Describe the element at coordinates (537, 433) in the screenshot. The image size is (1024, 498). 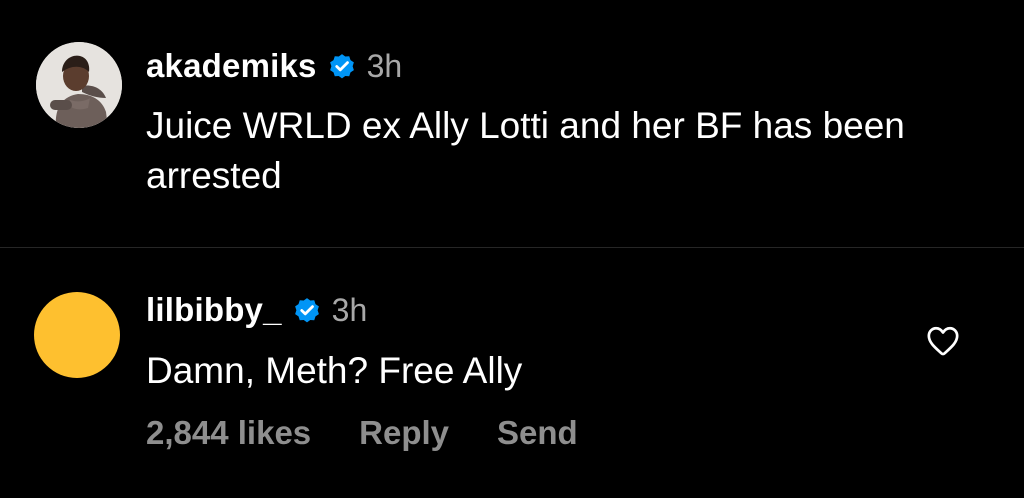
I see `send-button: Send` at that location.